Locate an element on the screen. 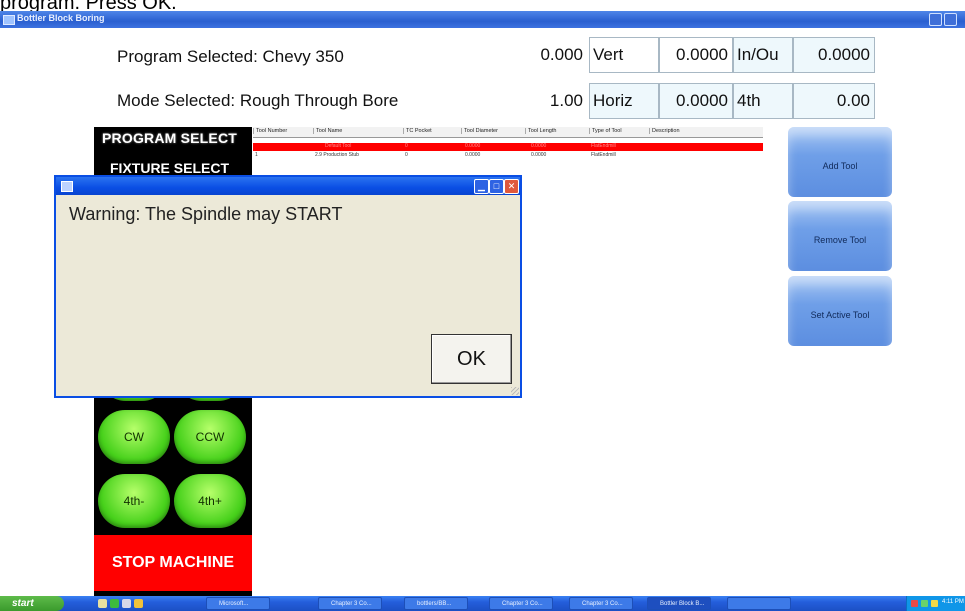 Image resolution: width=965 pixels, height=611 pixels. column-header: Tool Name is located at coordinates (327, 131).